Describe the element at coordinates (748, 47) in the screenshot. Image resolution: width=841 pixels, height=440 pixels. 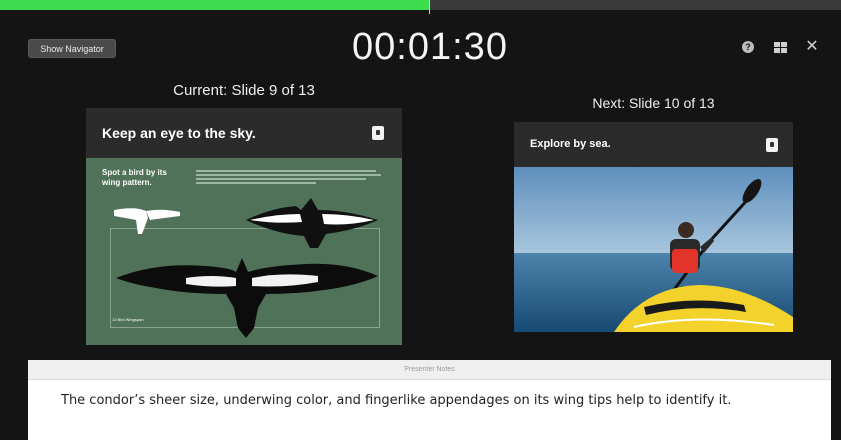
I see `help-icon: ?` at that location.